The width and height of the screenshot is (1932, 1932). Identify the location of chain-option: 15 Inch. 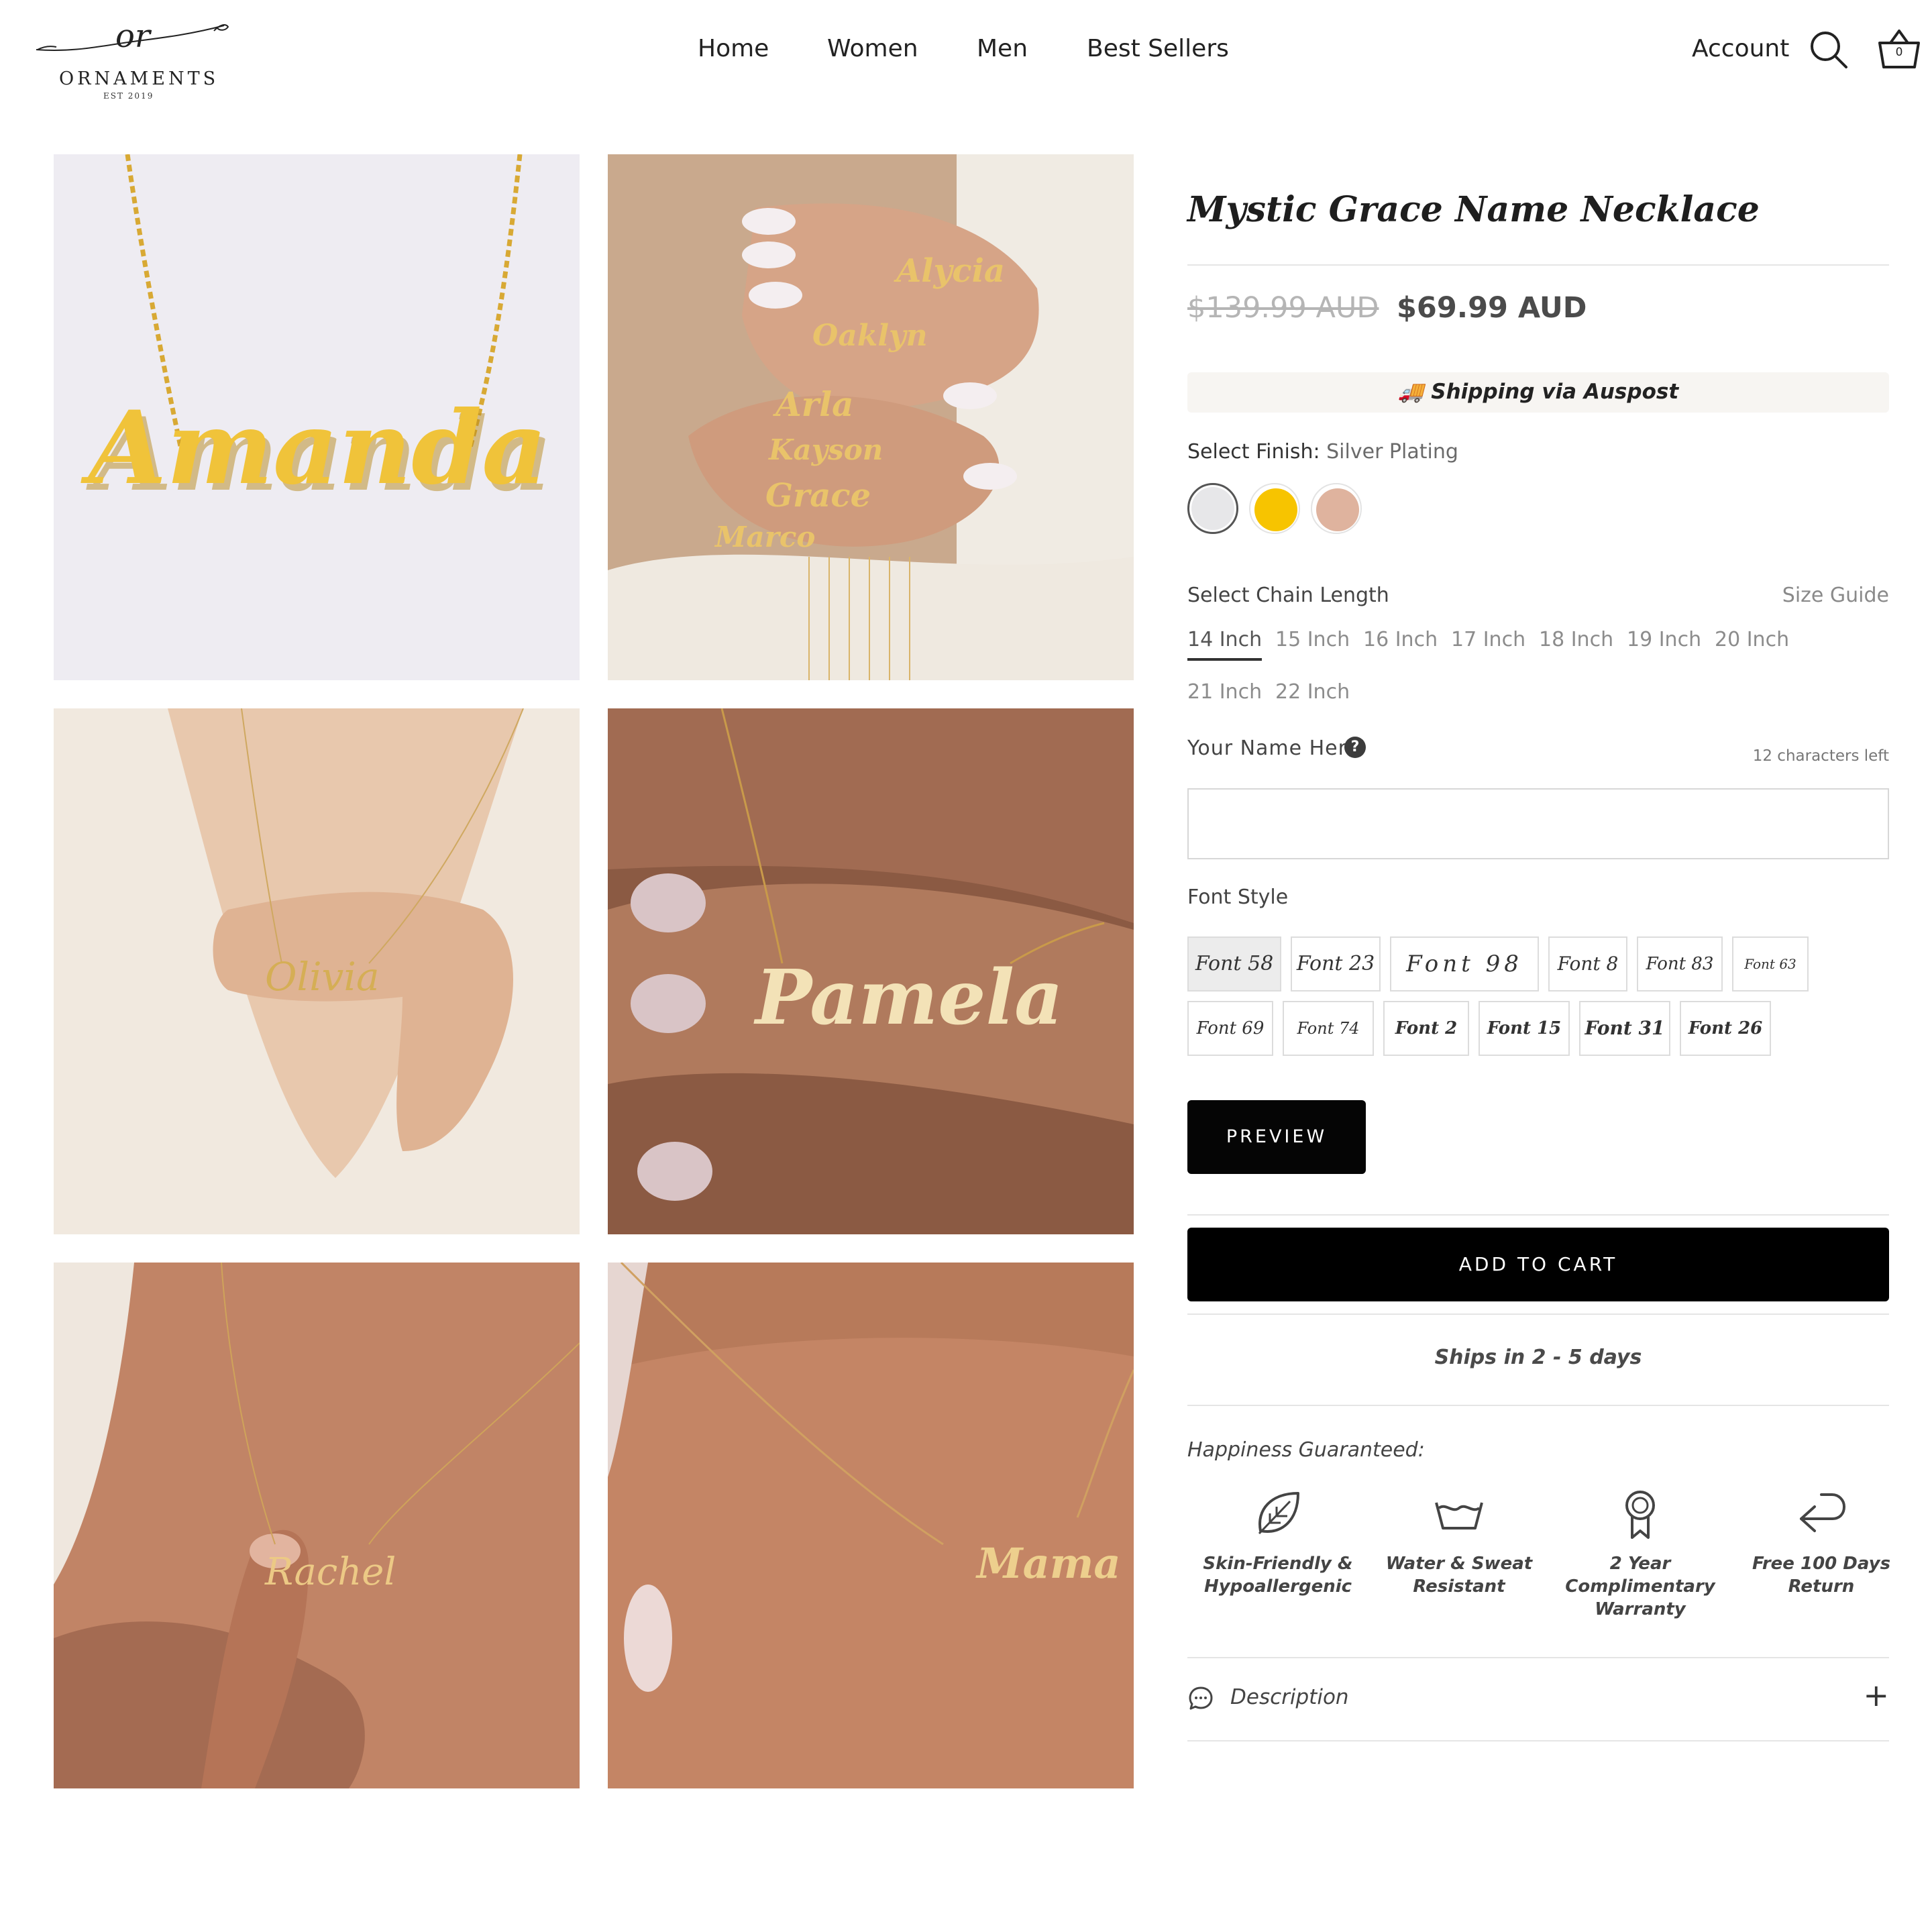
(1312, 639).